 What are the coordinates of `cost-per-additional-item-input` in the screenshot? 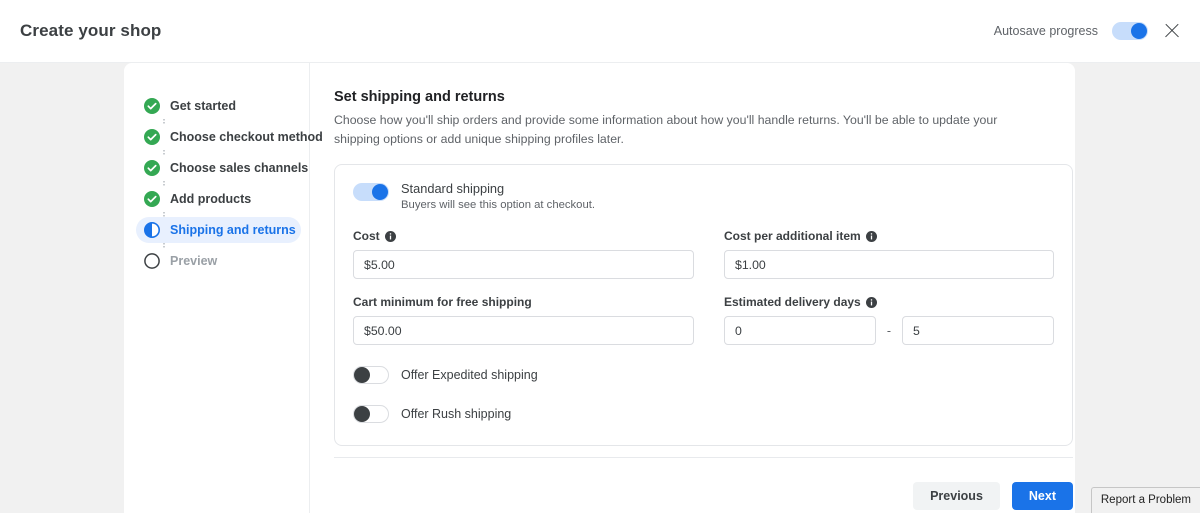 It's located at (889, 265).